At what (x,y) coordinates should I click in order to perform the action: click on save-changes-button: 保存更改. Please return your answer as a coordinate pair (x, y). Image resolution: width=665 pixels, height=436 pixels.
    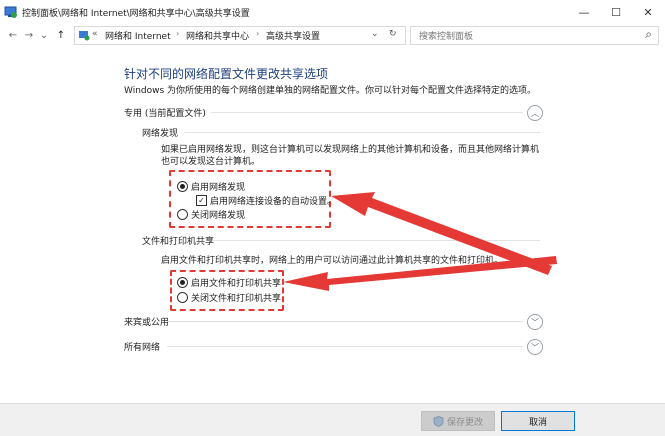
    Looking at the image, I should click on (458, 421).